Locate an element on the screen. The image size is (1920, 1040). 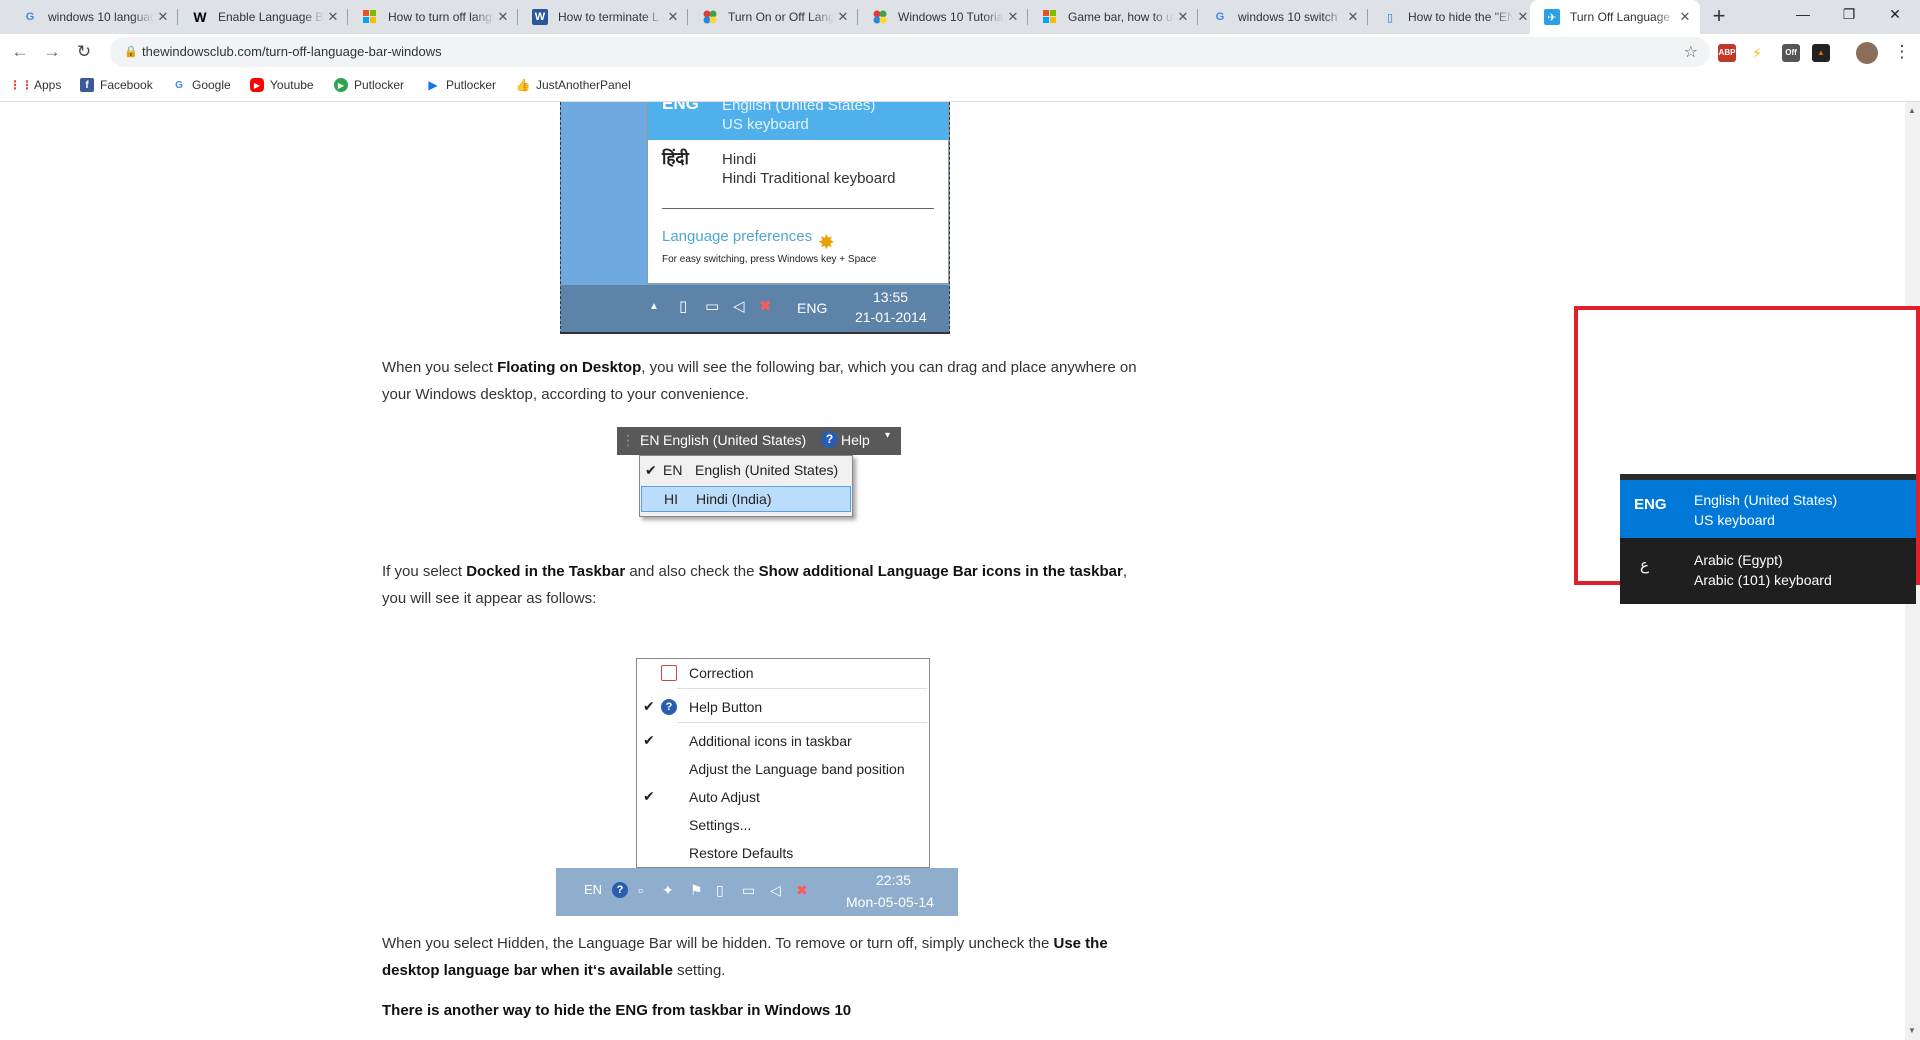
scroll-up-icon: ▲ is located at coordinates (1912, 110).